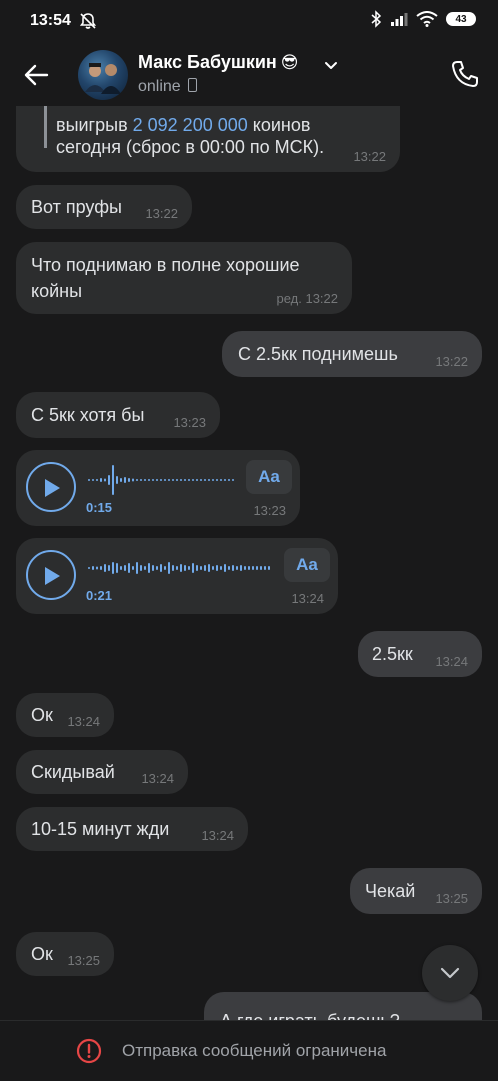 Image resolution: width=498 pixels, height=1081 pixels. I want to click on voice-message: 0:21 Aa 13:24, so click(177, 576).